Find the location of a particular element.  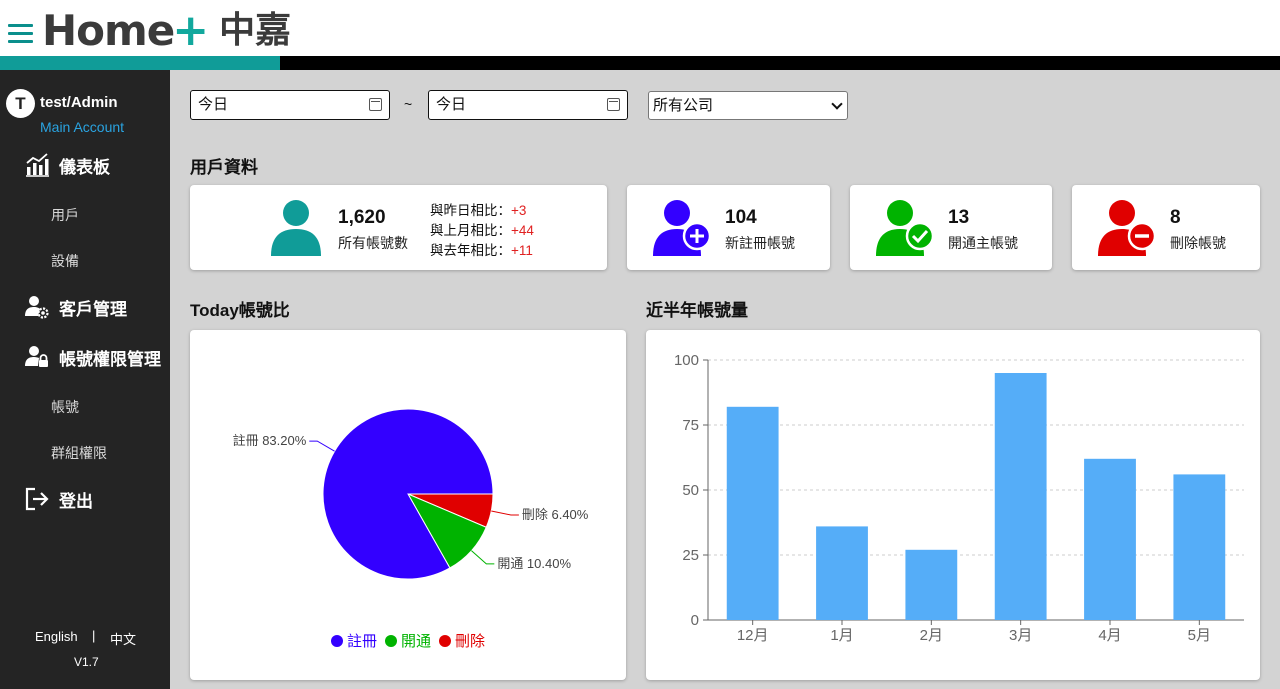

activated-accounts-card: 13 開通主帳號 is located at coordinates (951, 227).